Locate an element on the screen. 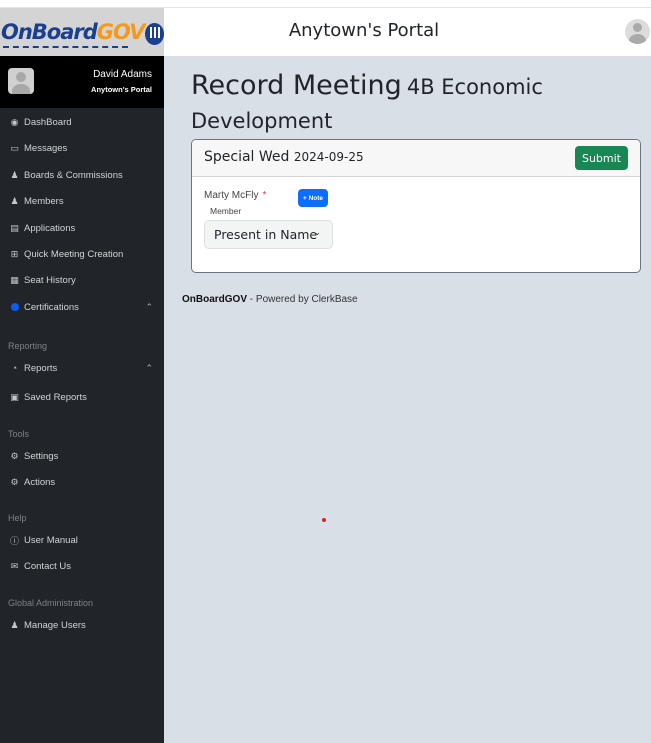 Image resolution: width=651 pixels, height=743 pixels. page-title-main: Record Meeting is located at coordinates (296, 85).